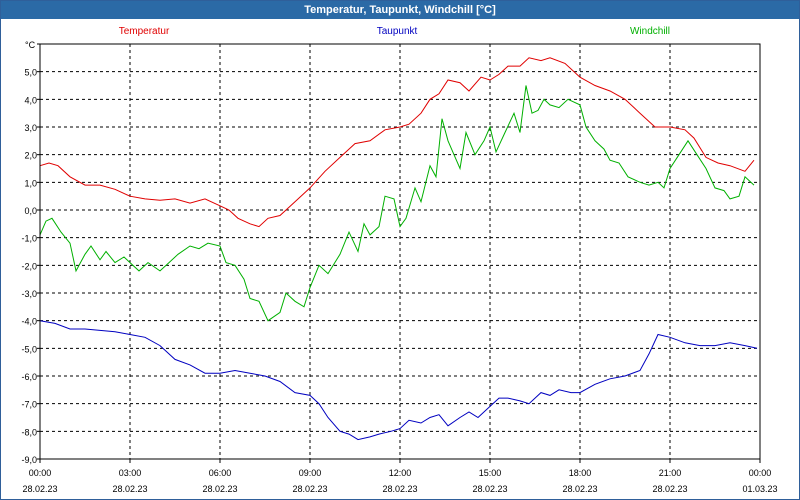  Describe the element at coordinates (29, 294) in the screenshot. I see `y-tick-label: -3,0` at that location.